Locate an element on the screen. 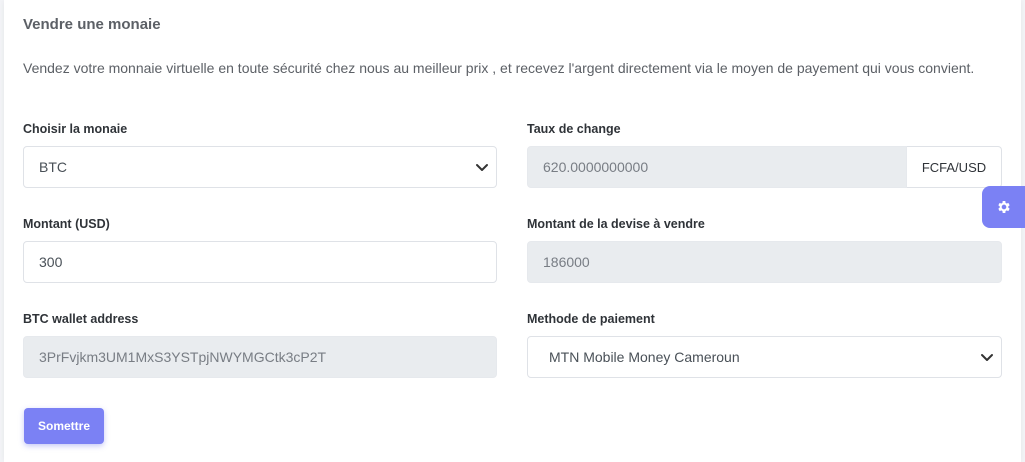 This screenshot has height=462, width=1025. payment-method-value: MTN Mobile Money Cameroun is located at coordinates (644, 357).